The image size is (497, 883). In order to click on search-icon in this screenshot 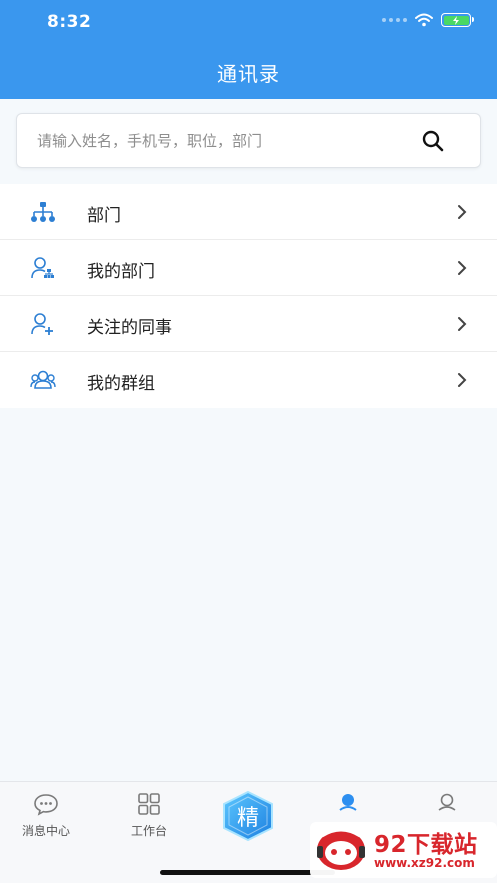, I will do `click(433, 141)`.